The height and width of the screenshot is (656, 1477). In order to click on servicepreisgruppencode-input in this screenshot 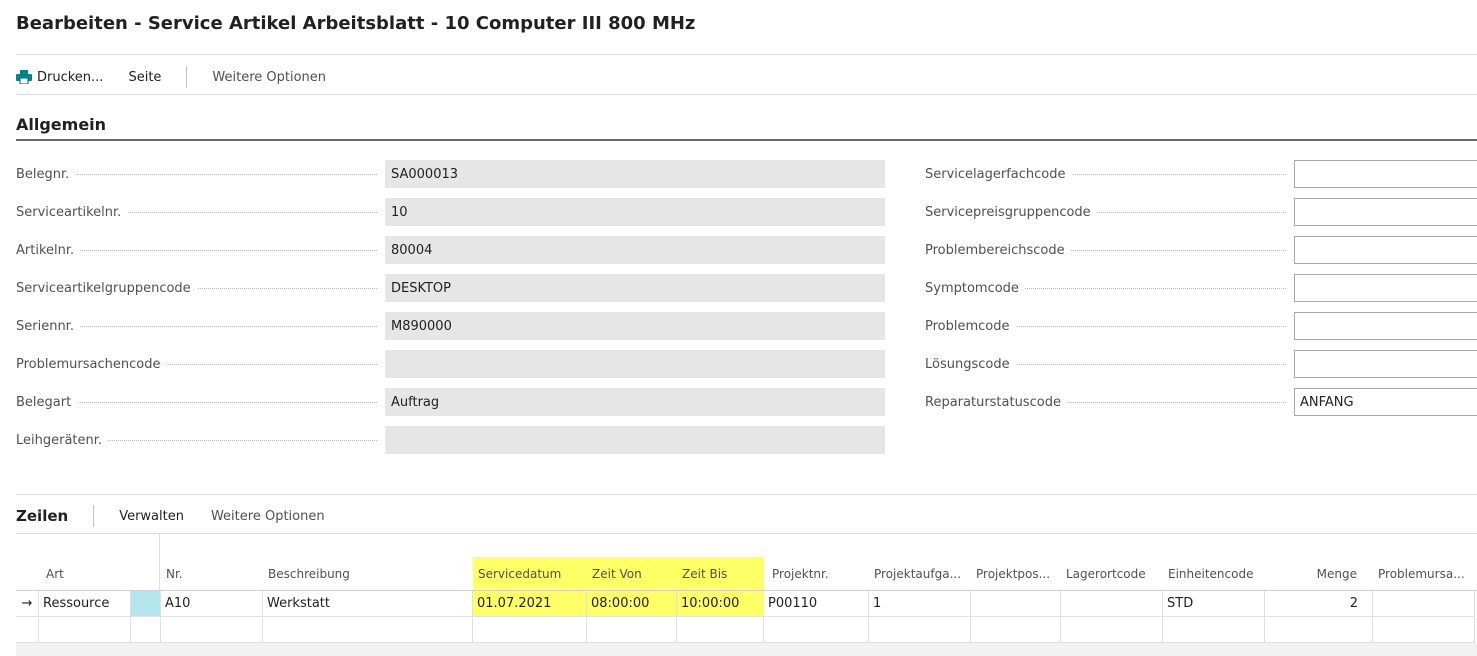, I will do `click(1385, 212)`.